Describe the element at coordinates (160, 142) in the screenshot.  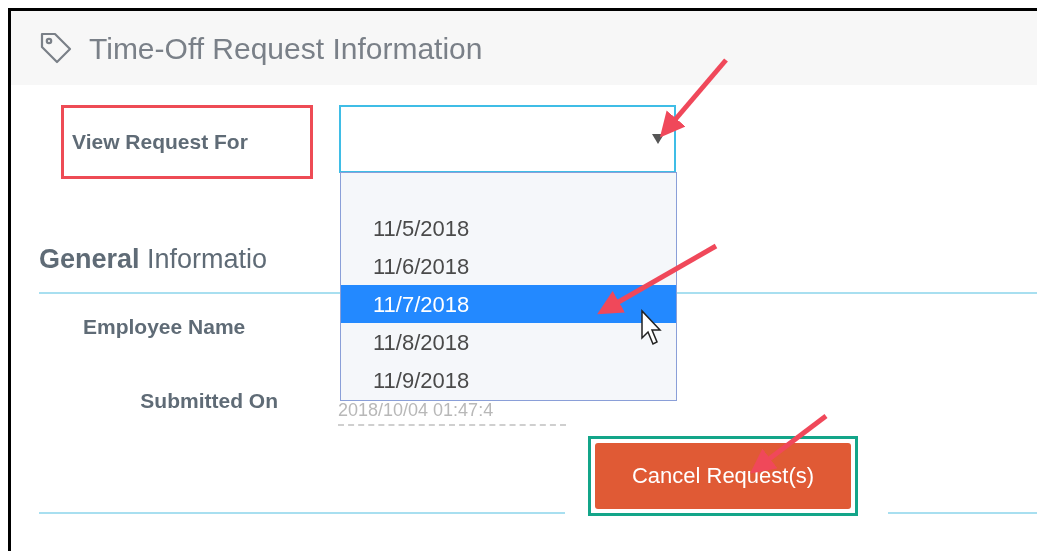
I see `field-label: View Request For` at that location.